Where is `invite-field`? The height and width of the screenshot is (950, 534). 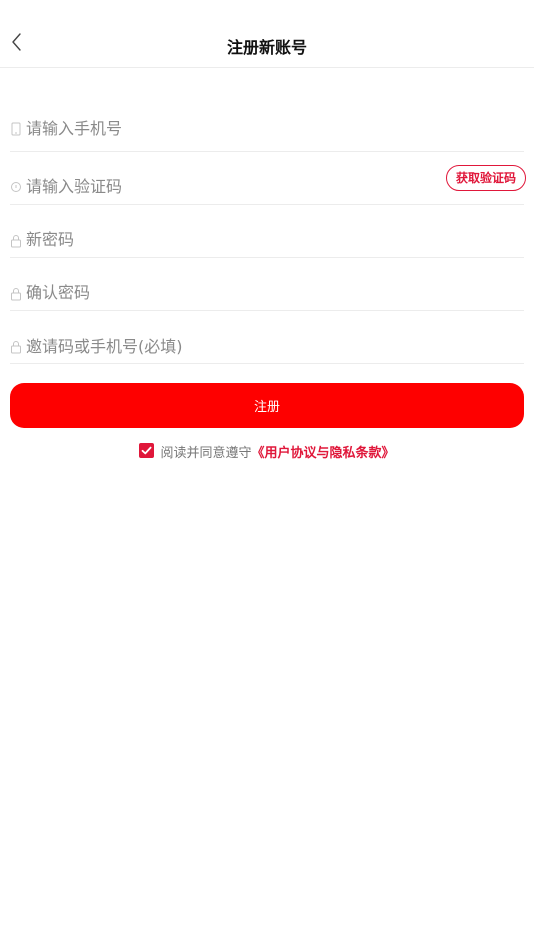 invite-field is located at coordinates (267, 338).